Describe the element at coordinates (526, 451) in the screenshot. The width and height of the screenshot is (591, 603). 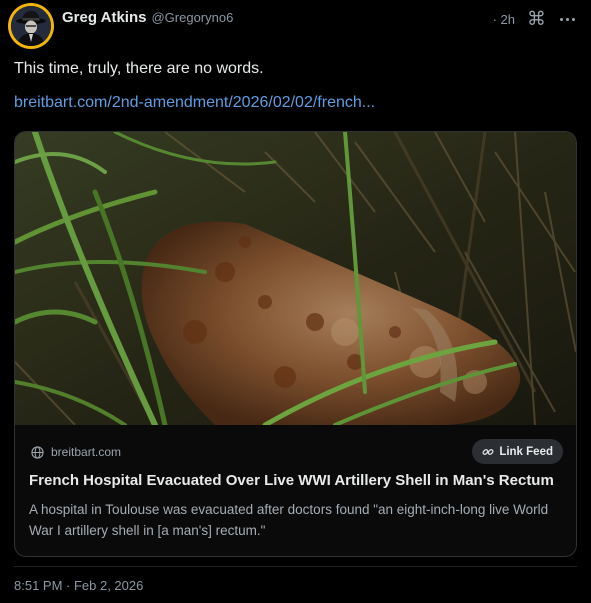
I see `link-feed-label: Link Feed` at that location.